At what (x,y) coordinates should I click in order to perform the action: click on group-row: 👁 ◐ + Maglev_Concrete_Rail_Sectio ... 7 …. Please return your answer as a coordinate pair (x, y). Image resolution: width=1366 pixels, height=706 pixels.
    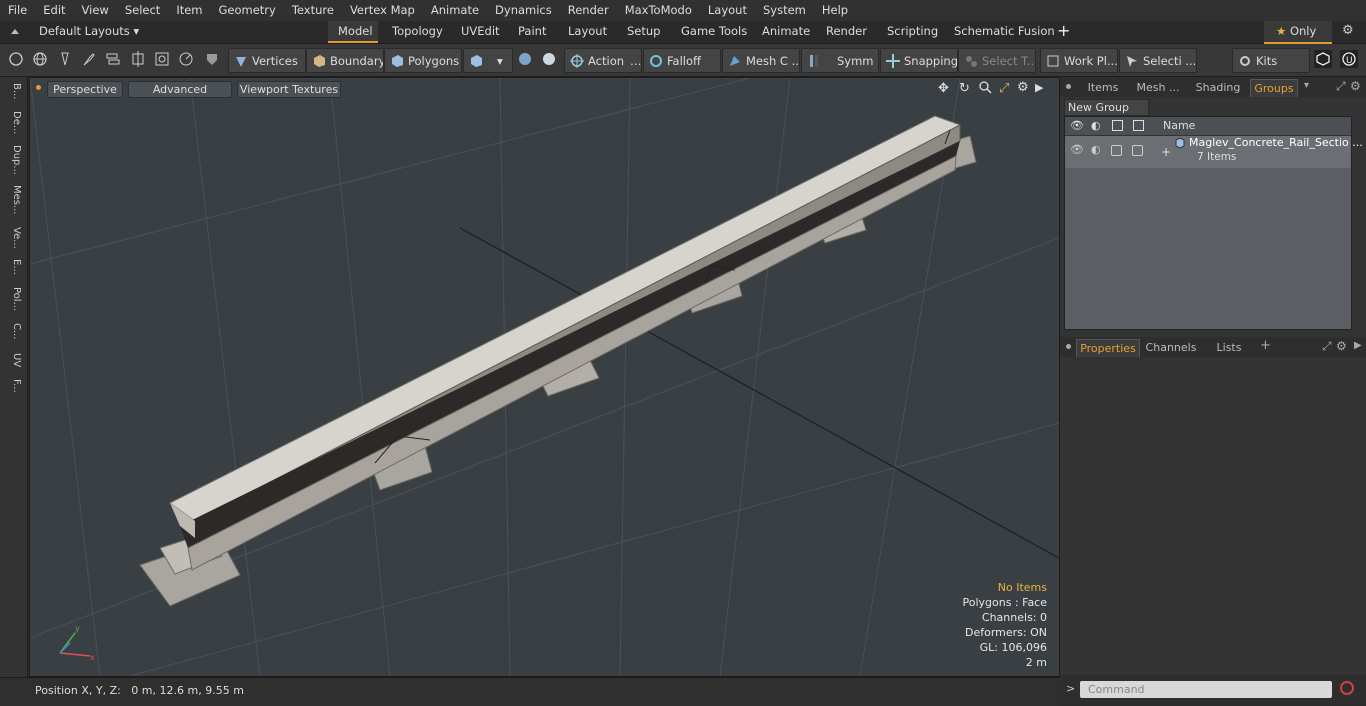
    Looking at the image, I should click on (1214, 152).